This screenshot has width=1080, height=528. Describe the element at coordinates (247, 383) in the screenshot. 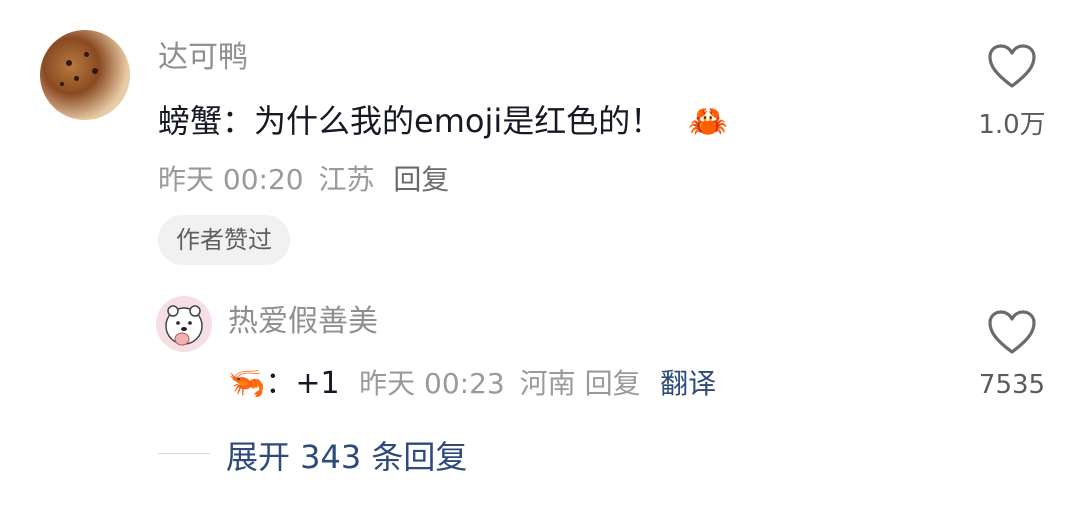

I see `shrimp-emoji-icon: 🦐` at that location.